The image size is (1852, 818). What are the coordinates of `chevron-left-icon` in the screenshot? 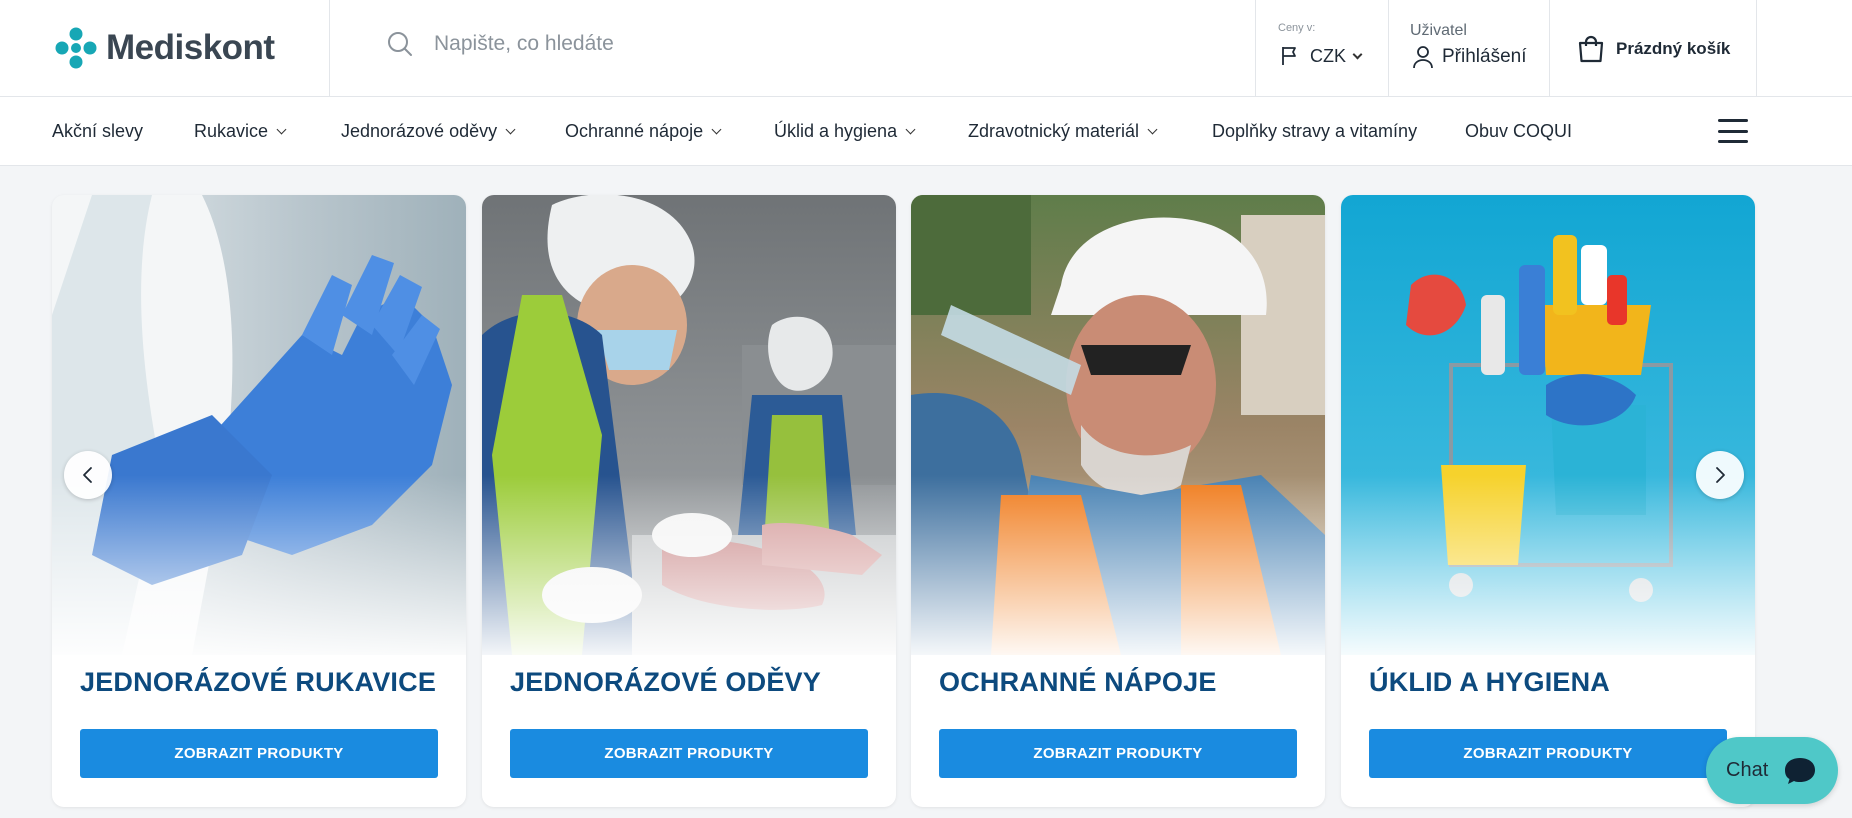 It's located at (87, 475).